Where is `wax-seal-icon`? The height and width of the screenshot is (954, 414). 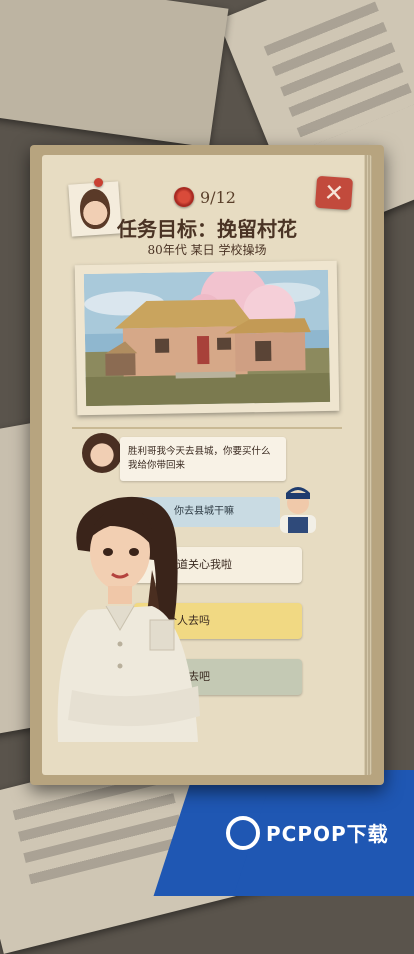 wax-seal-icon is located at coordinates (184, 197).